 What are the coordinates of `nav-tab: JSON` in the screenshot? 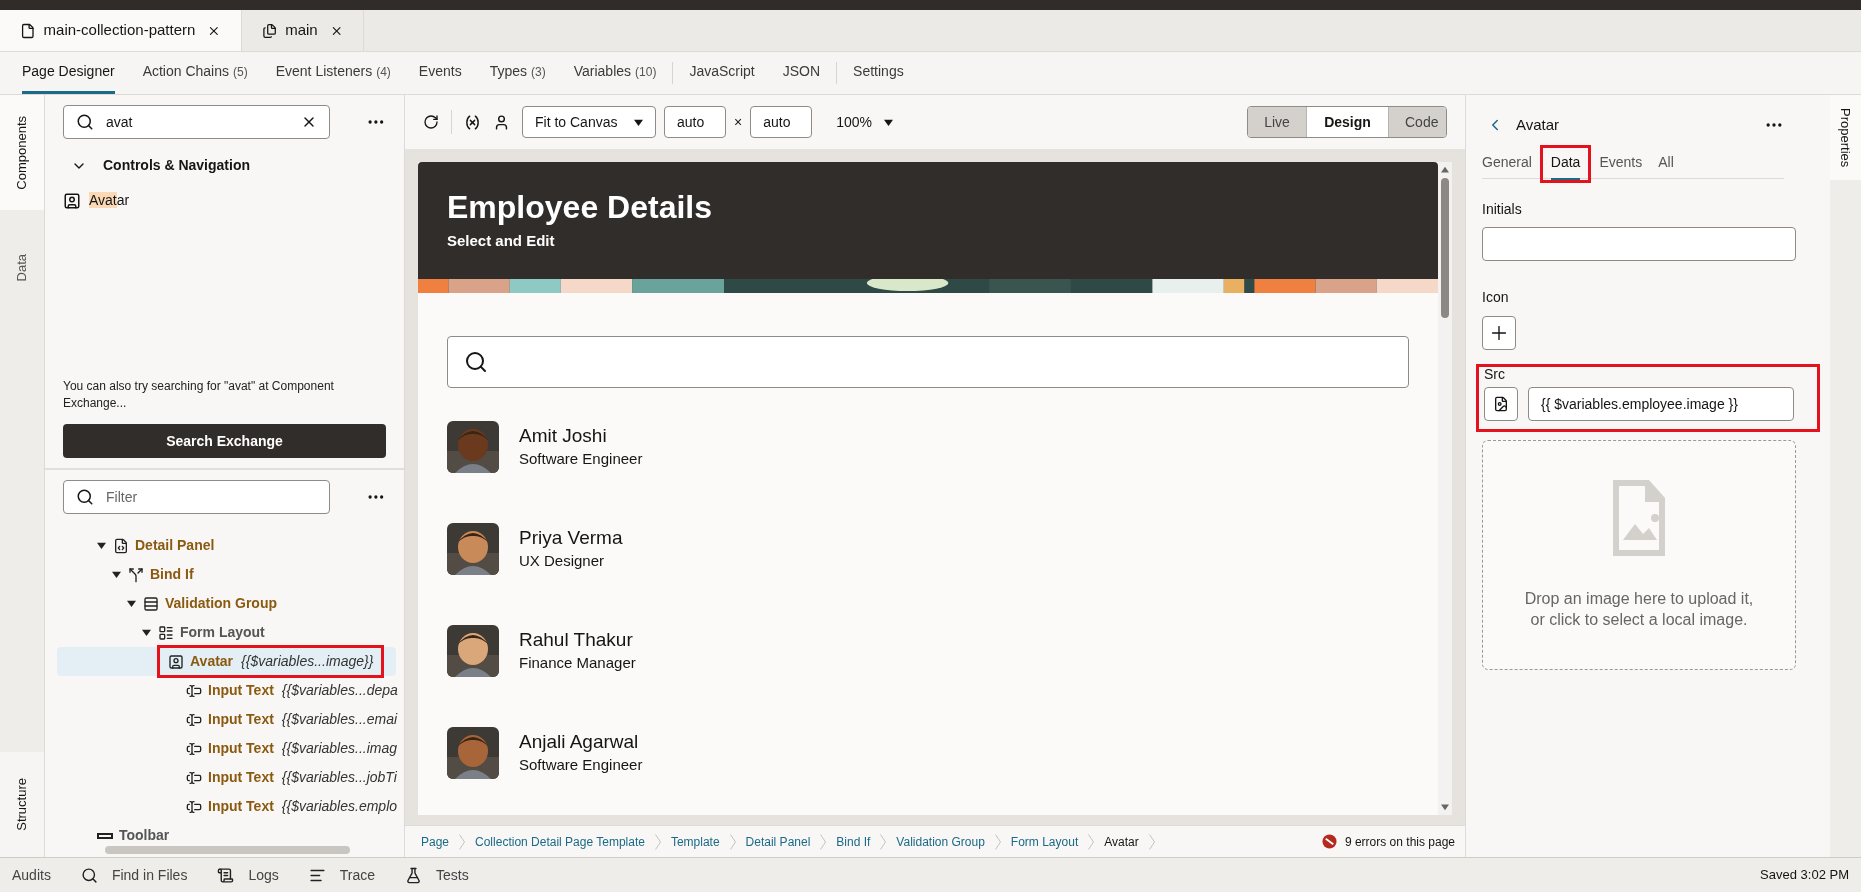 It's located at (801, 73).